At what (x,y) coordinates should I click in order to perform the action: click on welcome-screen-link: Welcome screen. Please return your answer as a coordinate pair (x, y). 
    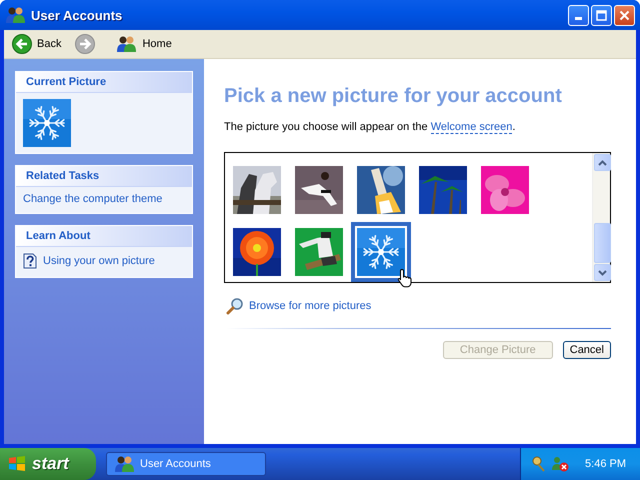
    Looking at the image, I should click on (471, 127).